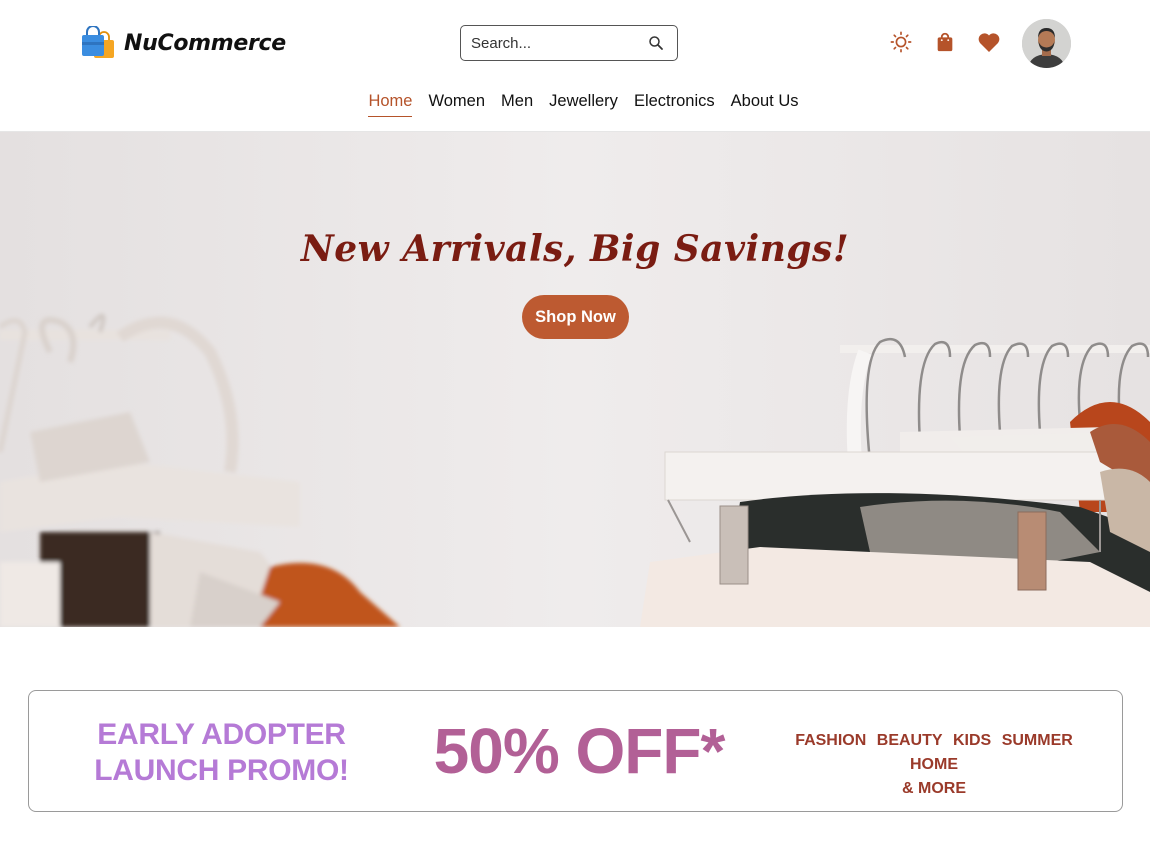 The height and width of the screenshot is (846, 1150). What do you see at coordinates (972, 740) in the screenshot?
I see `promo-category-kids: KIDS` at bounding box center [972, 740].